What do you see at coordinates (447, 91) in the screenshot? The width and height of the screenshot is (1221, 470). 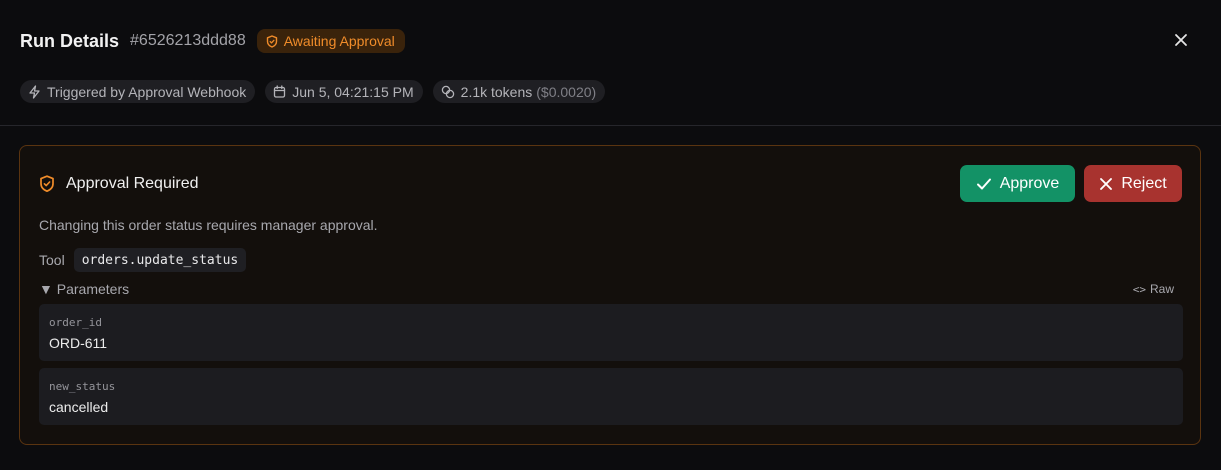 I see `coins-icon` at bounding box center [447, 91].